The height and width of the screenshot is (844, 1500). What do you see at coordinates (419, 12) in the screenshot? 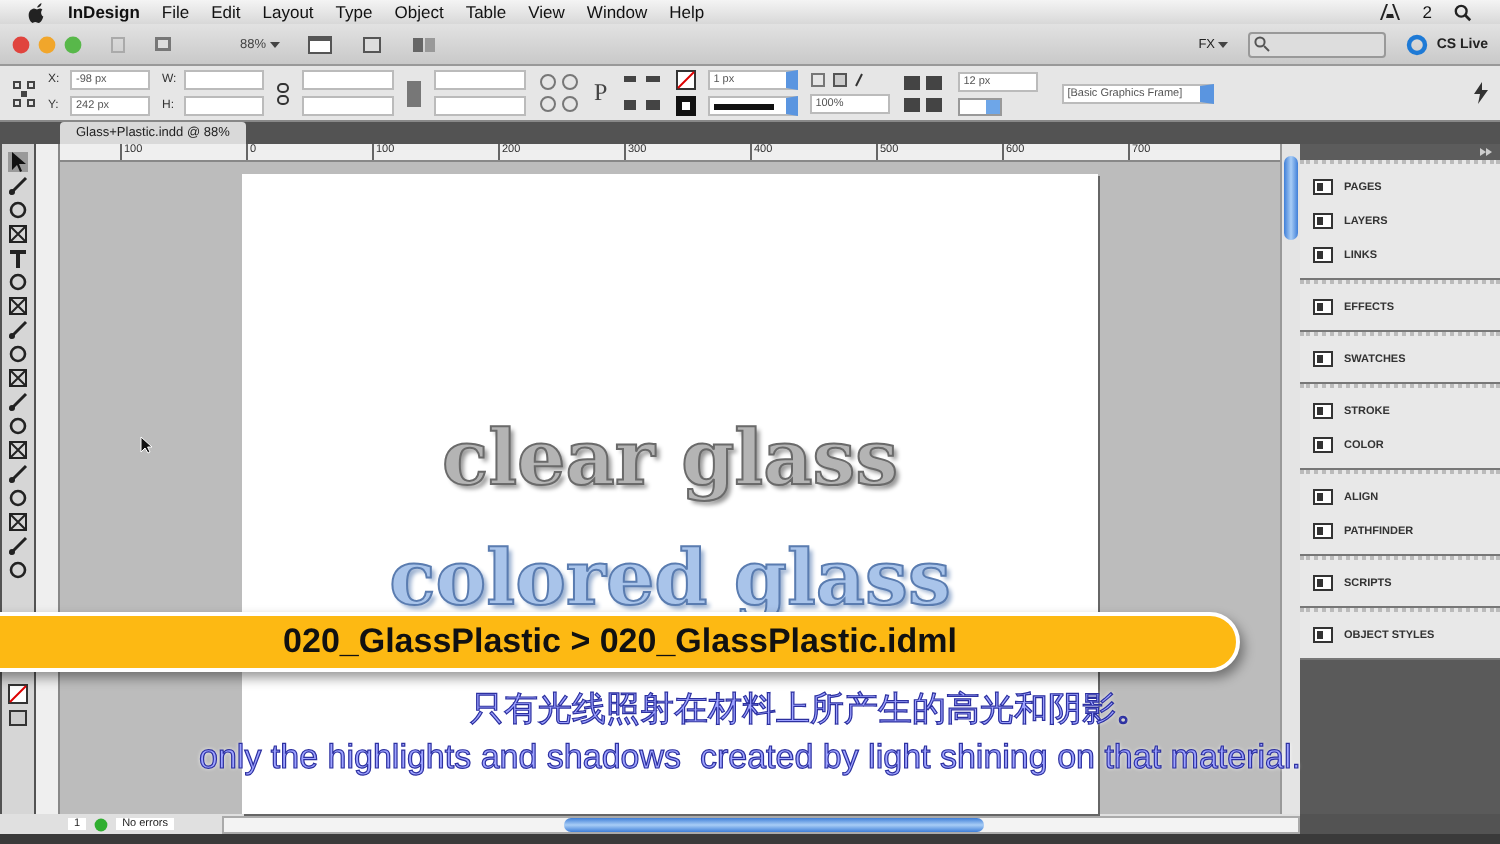
I see `menu-item: Object` at bounding box center [419, 12].